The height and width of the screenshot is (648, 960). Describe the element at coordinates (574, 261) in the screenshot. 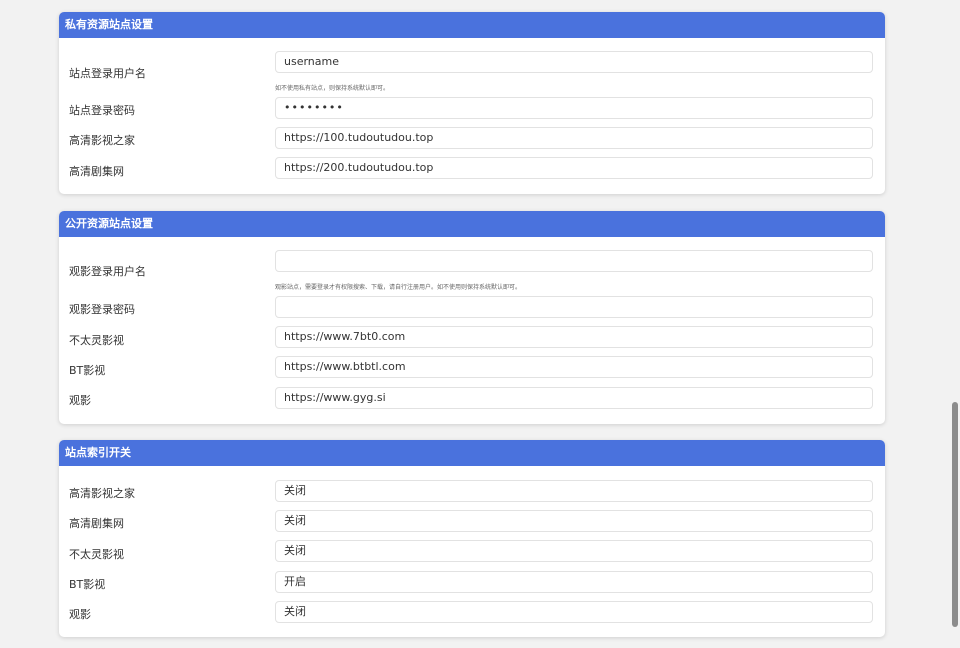

I see `public-username-input` at that location.